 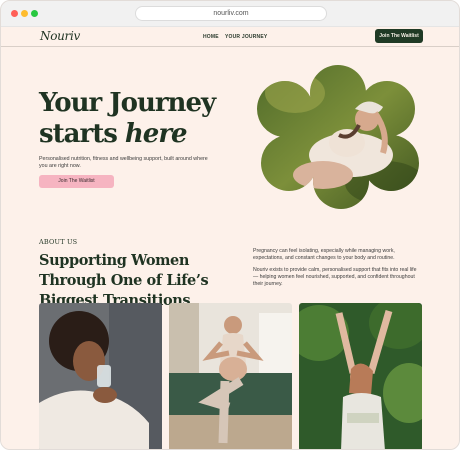 What do you see at coordinates (230, 376) in the screenshot?
I see `photo-pregnant-woman-yoga` at bounding box center [230, 376].